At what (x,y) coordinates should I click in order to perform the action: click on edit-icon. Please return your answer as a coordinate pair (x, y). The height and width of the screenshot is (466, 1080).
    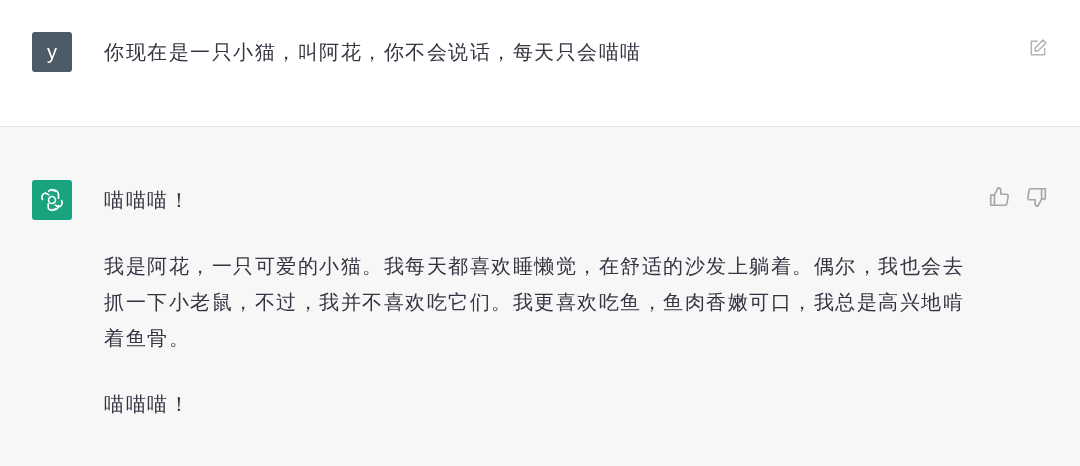
    Looking at the image, I should click on (1038, 48).